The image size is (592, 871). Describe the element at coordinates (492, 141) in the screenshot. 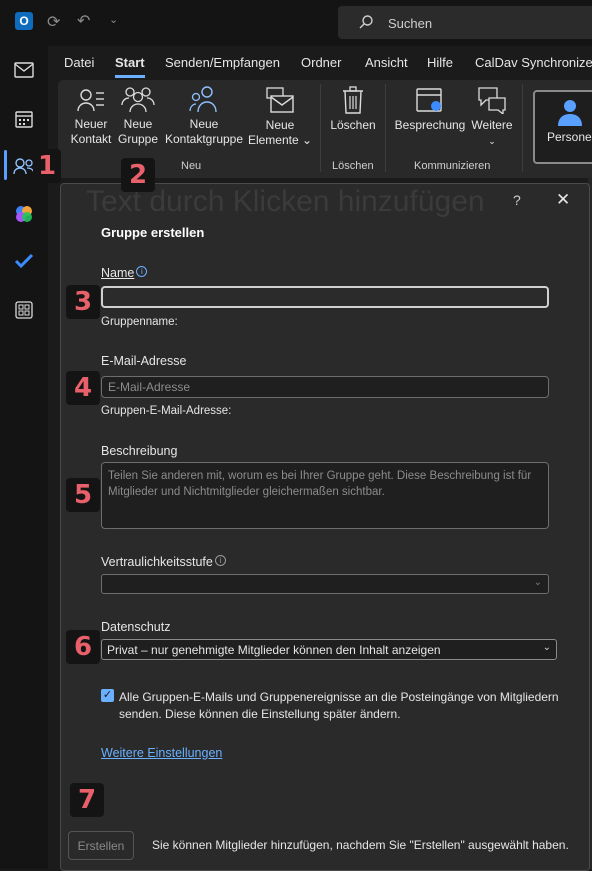

I see `more-chevron-icon: ⌄` at that location.